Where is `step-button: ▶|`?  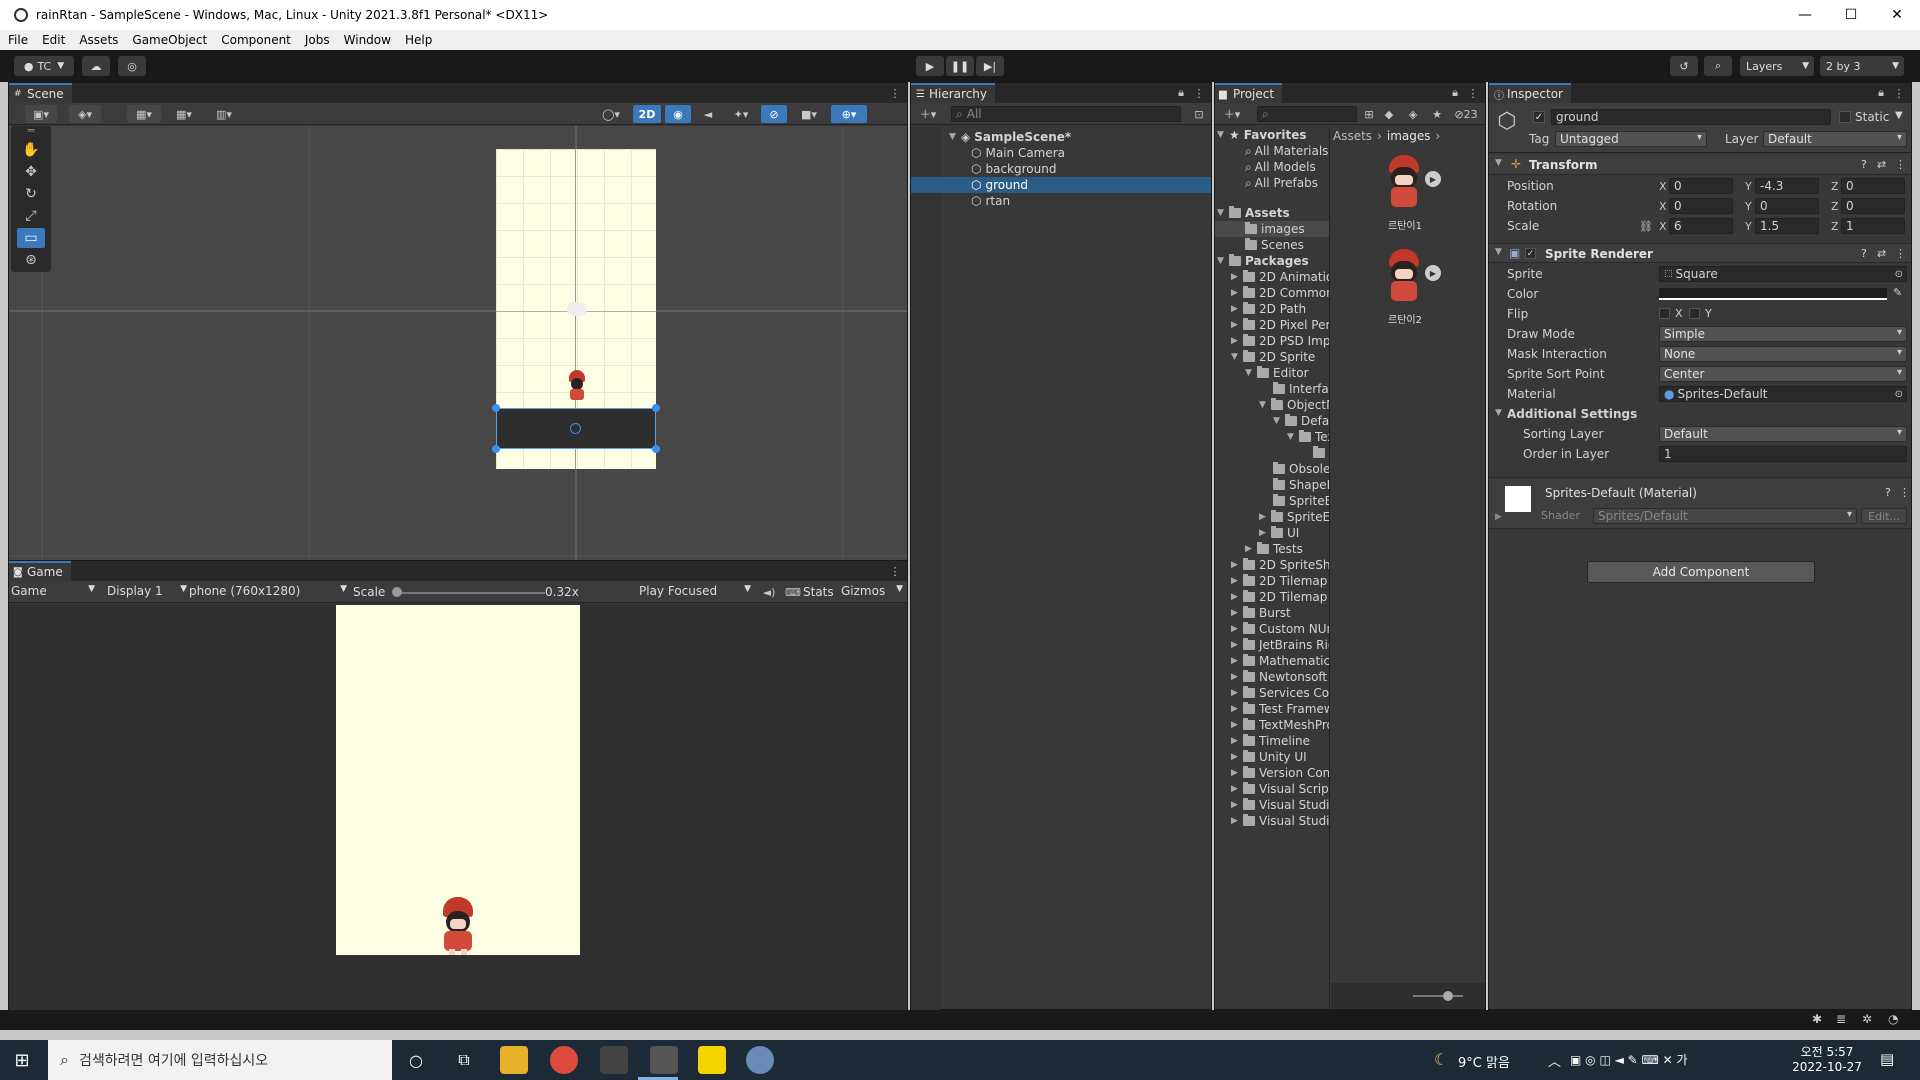
step-button: ▶| is located at coordinates (990, 66).